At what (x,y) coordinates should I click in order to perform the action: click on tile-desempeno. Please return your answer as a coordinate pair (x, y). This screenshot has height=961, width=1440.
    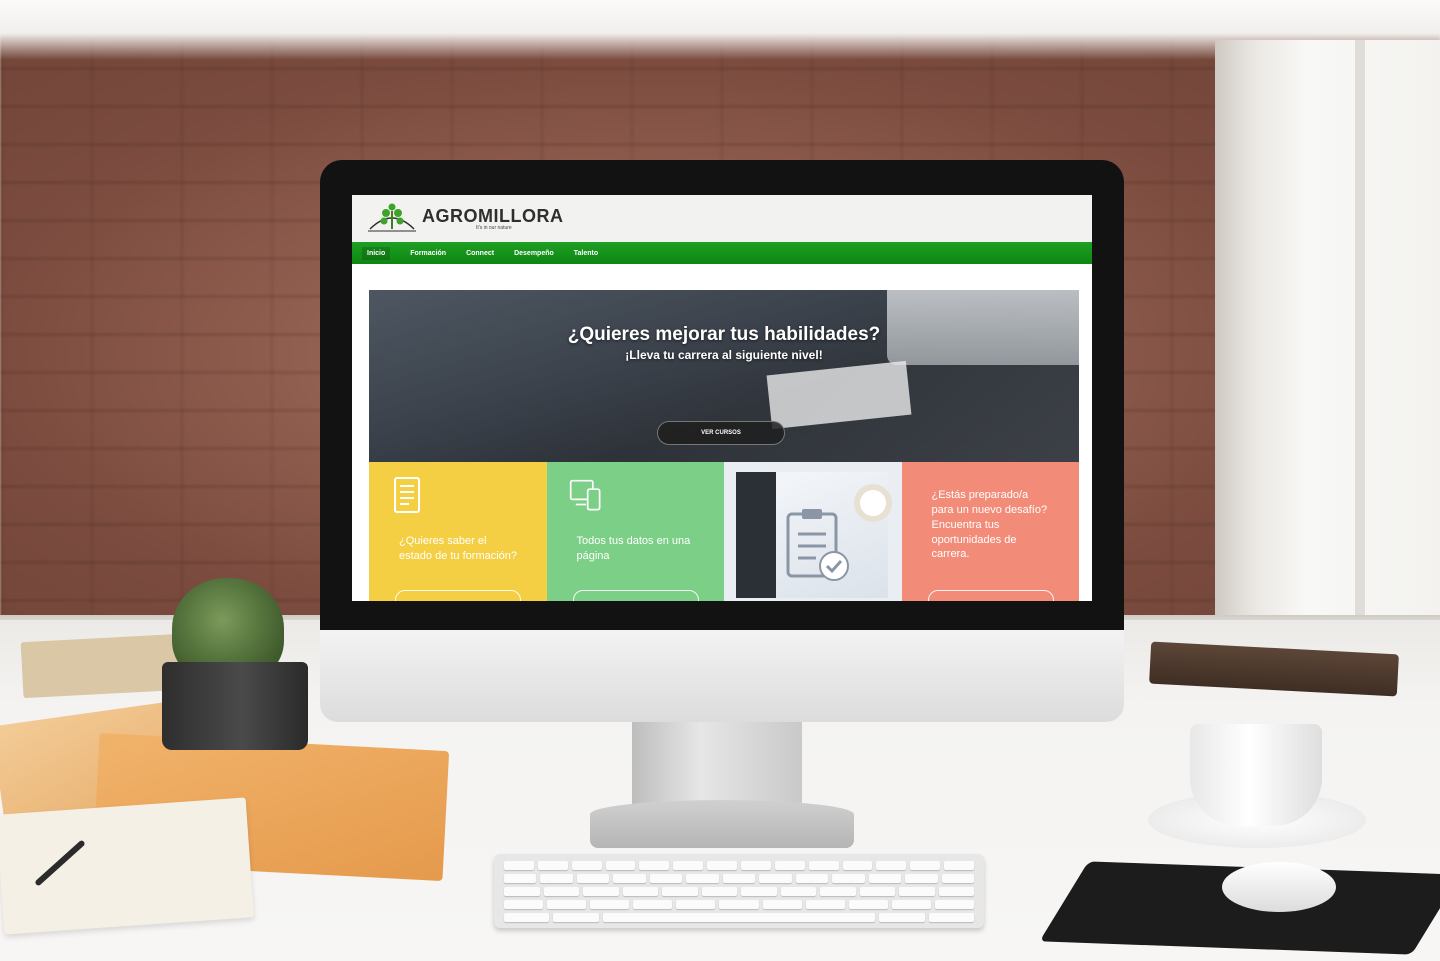
    Looking at the image, I should click on (813, 531).